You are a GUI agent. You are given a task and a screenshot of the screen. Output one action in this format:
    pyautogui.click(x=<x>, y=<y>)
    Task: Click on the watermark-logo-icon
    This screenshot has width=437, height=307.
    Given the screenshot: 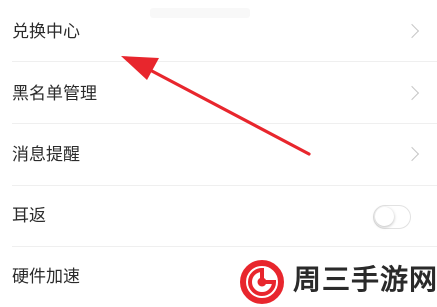 What is the action you would take?
    pyautogui.click(x=262, y=282)
    